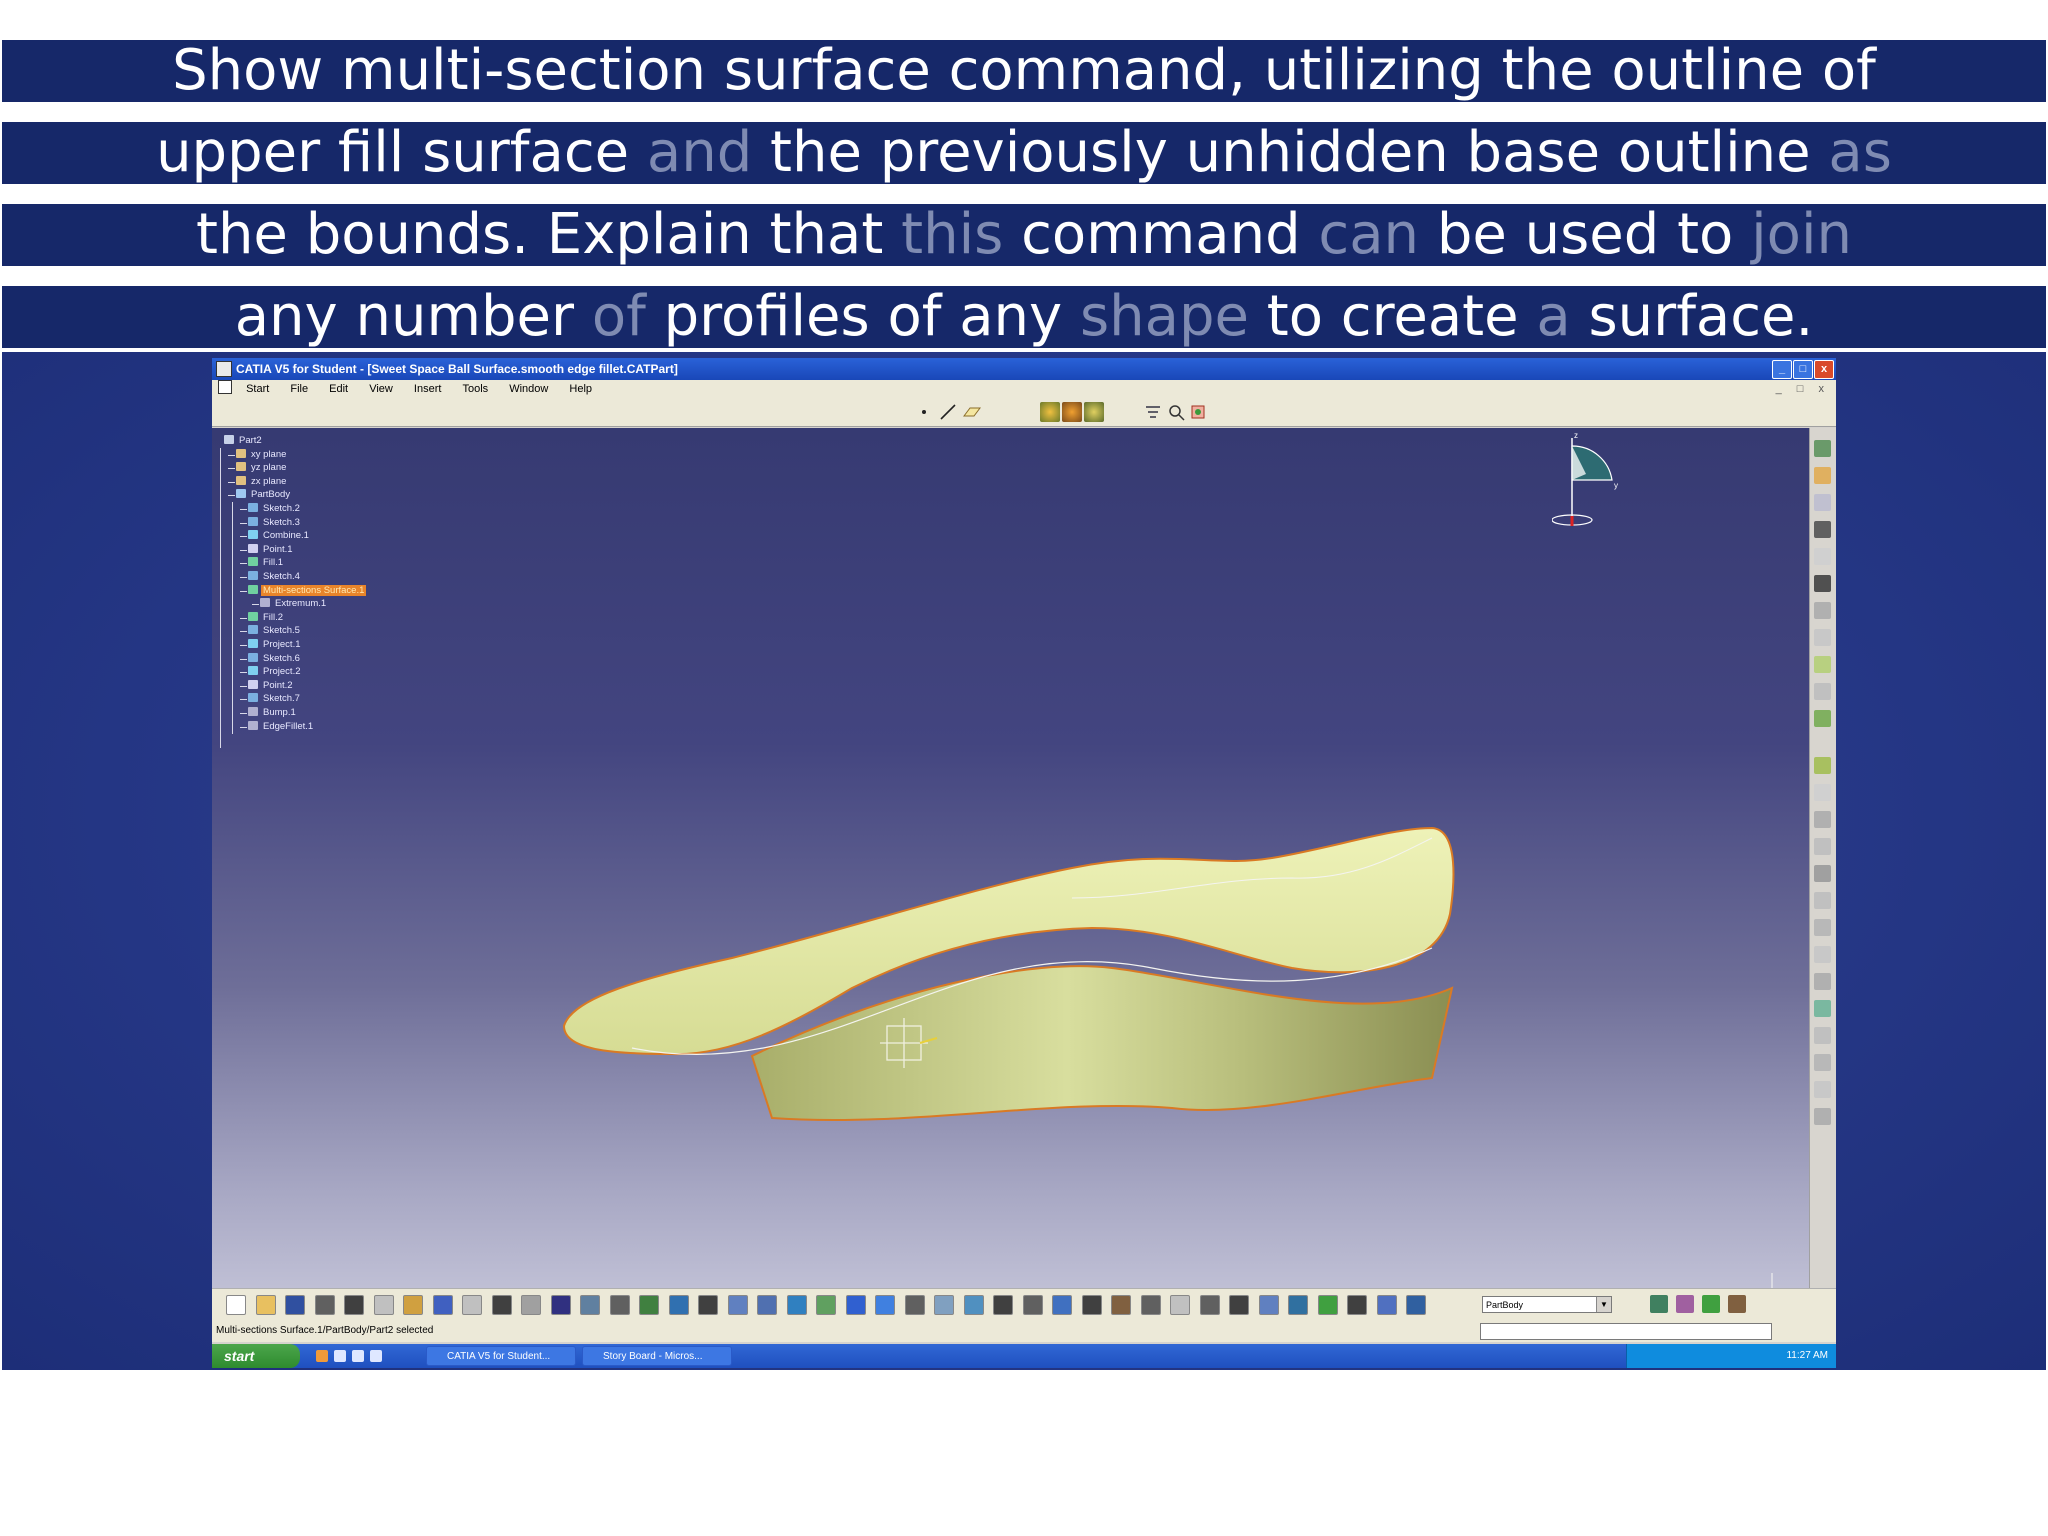 The height and width of the screenshot is (1536, 2048). Describe the element at coordinates (1822, 718) in the screenshot. I see `right-tool-11-icon` at that location.